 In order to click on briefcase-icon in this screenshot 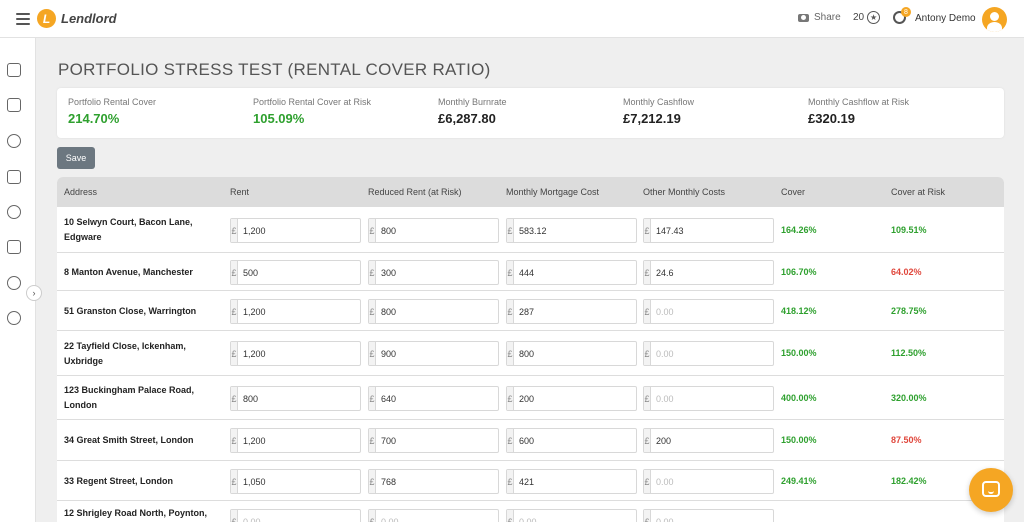, I will do `click(14, 105)`.